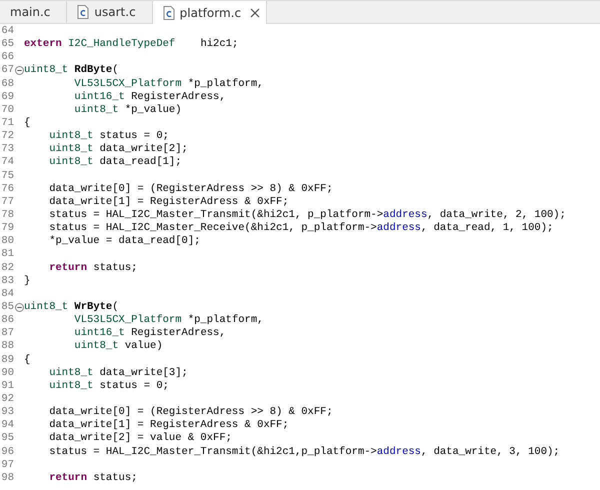 The image size is (600, 490). Describe the element at coordinates (301, 228) in the screenshot. I see `code-line: status = HAL_I2C_Master_Receive(&hi2c1, p_platform->address, data_read, 1, 100);` at that location.